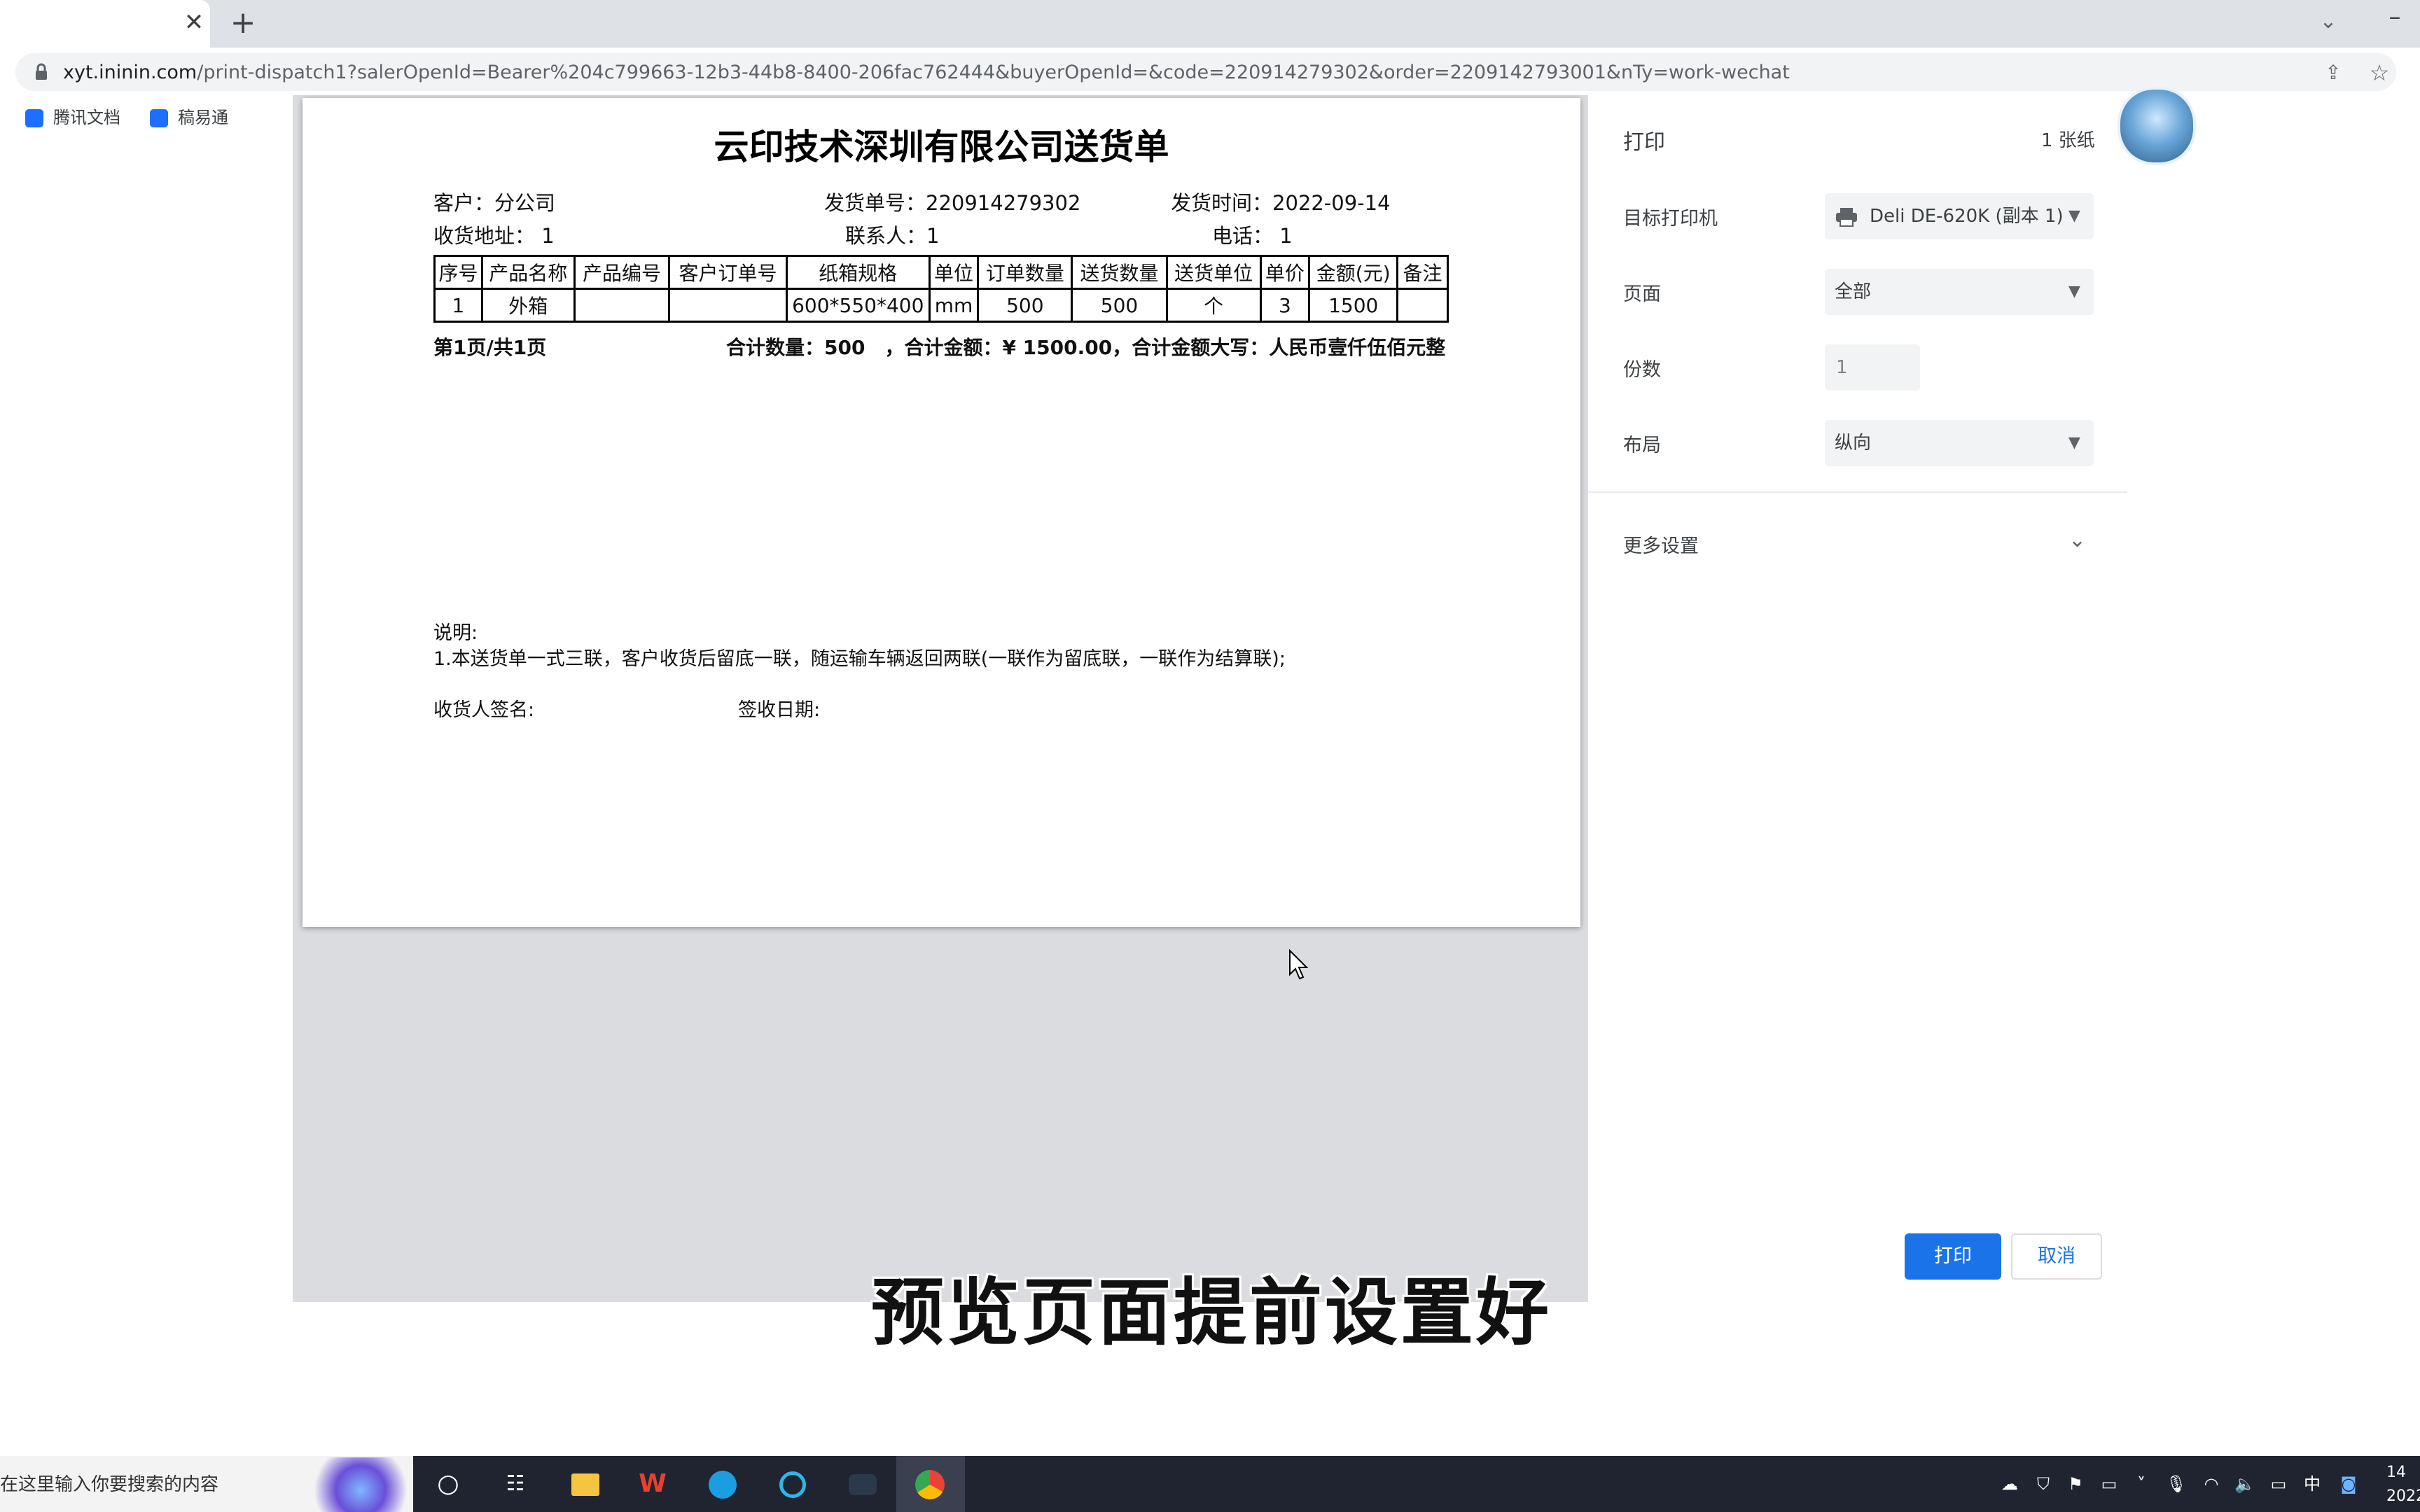  Describe the element at coordinates (2379, 73) in the screenshot. I see `bookmark-star-icon: ☆` at that location.